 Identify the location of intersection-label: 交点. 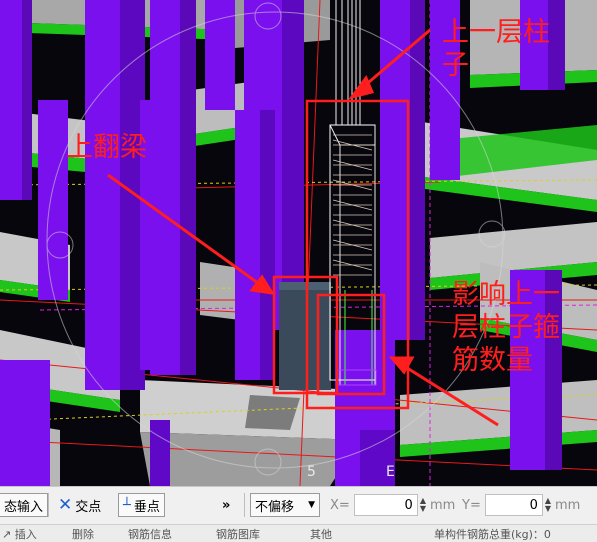
(88, 507).